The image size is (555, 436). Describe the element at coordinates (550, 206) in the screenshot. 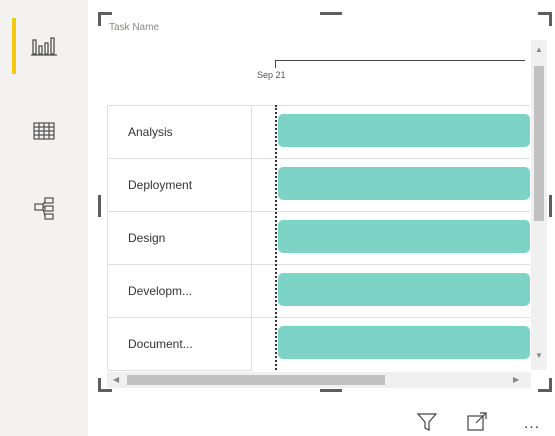

I see `resize-handle-right` at that location.